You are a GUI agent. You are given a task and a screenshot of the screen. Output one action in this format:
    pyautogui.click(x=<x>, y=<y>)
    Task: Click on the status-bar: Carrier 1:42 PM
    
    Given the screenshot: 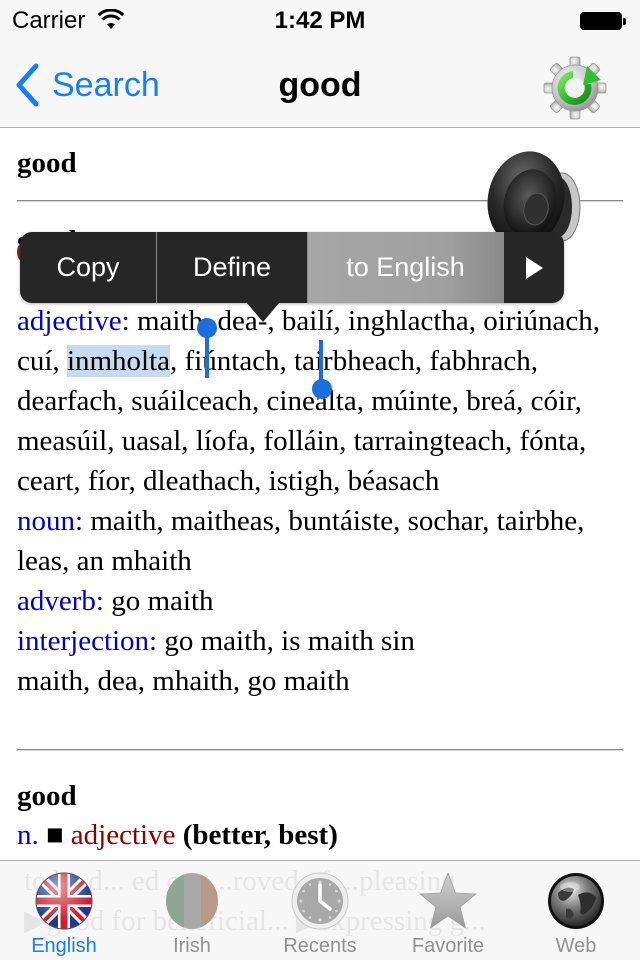 What is the action you would take?
    pyautogui.click(x=320, y=20)
    